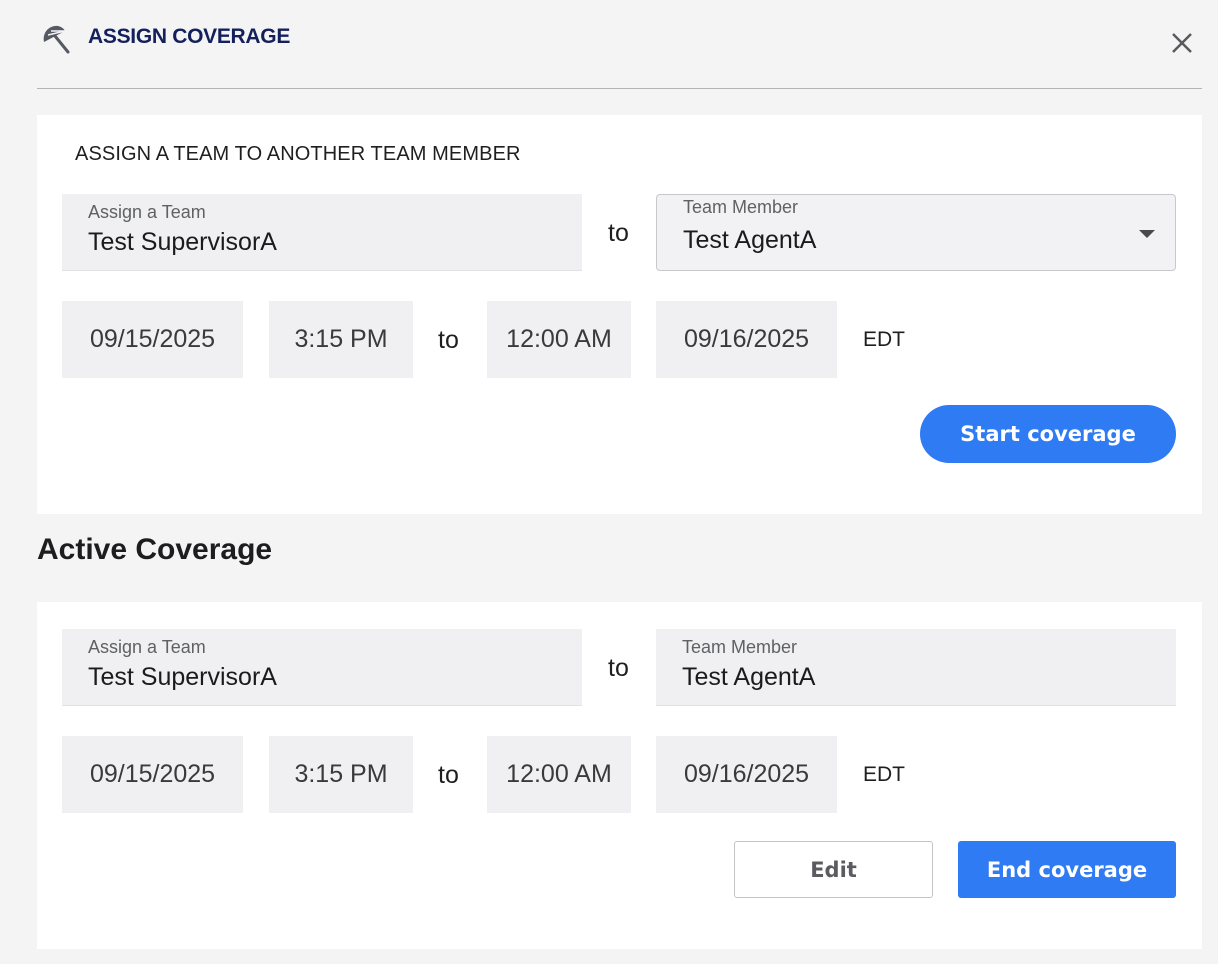 The height and width of the screenshot is (964, 1218). What do you see at coordinates (884, 339) in the screenshot?
I see `timezone-label: EDT` at bounding box center [884, 339].